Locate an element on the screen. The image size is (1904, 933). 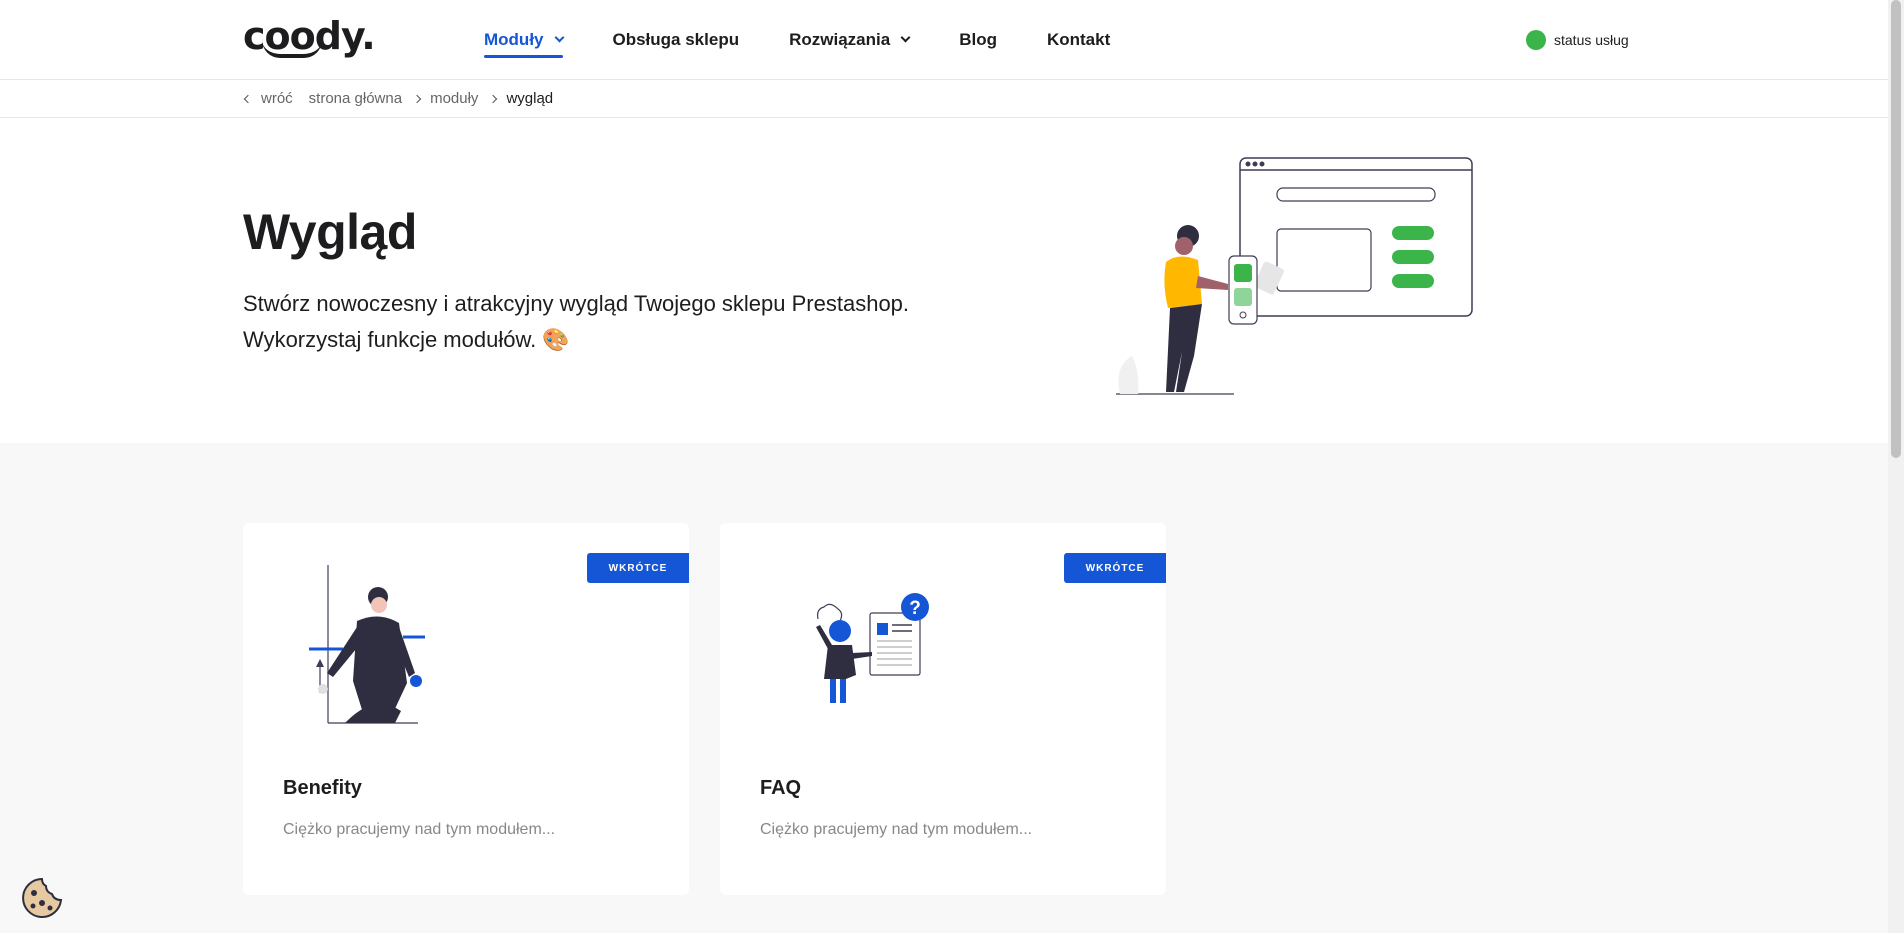
nav-item-label: Blog is located at coordinates (978, 39).